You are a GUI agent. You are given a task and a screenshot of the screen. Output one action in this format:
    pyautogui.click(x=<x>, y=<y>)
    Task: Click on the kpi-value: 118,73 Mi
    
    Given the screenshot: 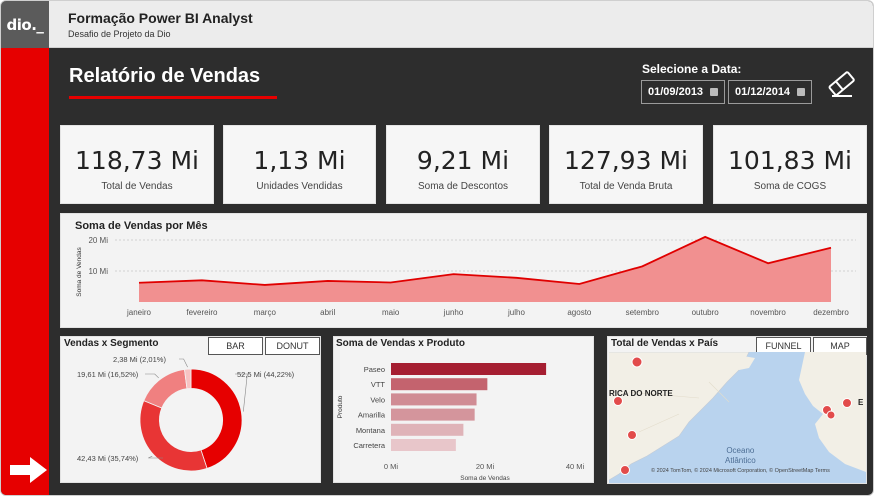 What is the action you would take?
    pyautogui.click(x=137, y=160)
    